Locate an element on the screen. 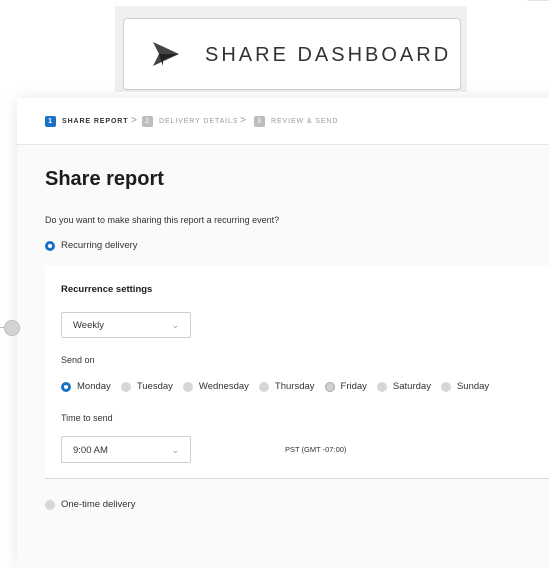 Image resolution: width=549 pixels, height=568 pixels. recurring-delivery-label: Recurring delivery is located at coordinates (99, 245).